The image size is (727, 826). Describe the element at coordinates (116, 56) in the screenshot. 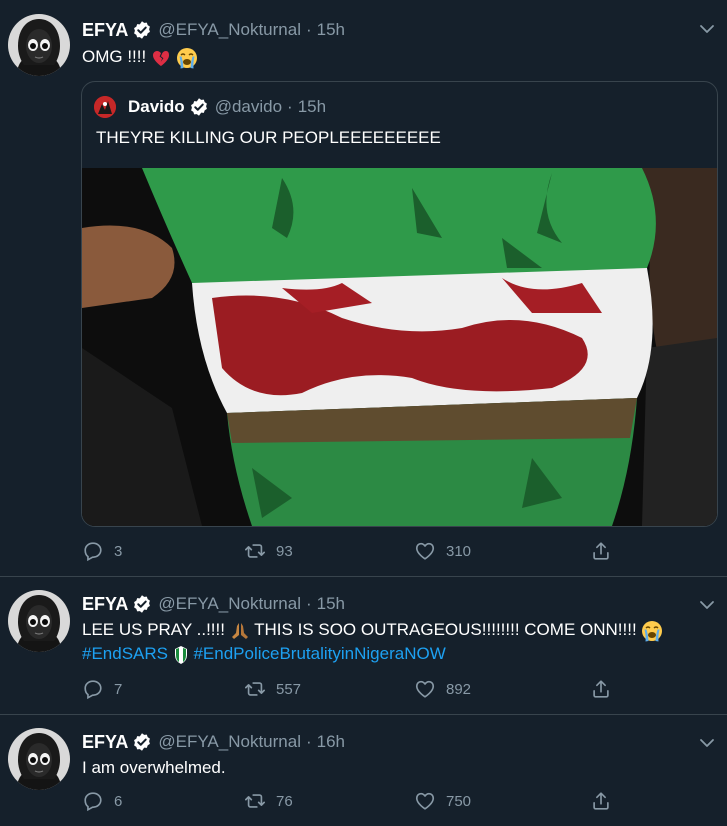

I see `tweet-text-content: OMG !!!!` at that location.